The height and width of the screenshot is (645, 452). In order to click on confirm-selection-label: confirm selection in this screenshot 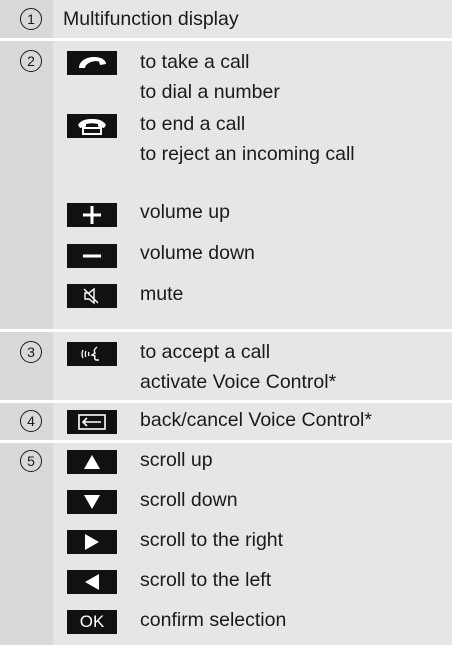, I will do `click(213, 620)`.